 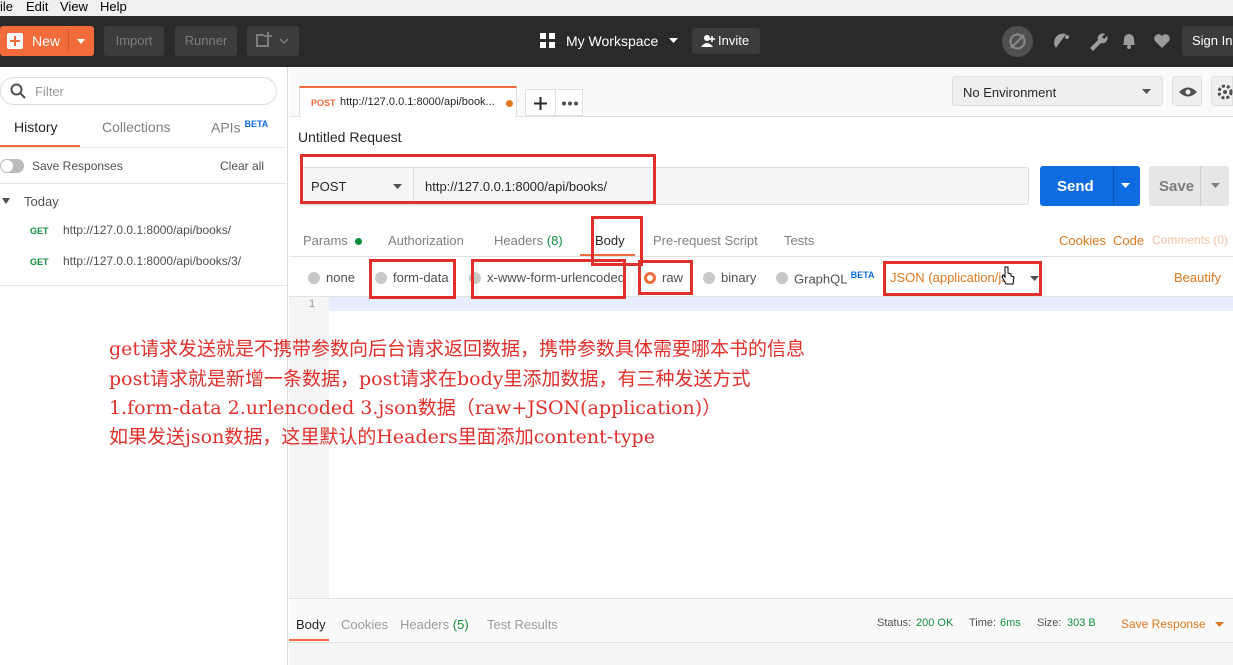 I want to click on environment-select: No Environment, so click(x=1057, y=91).